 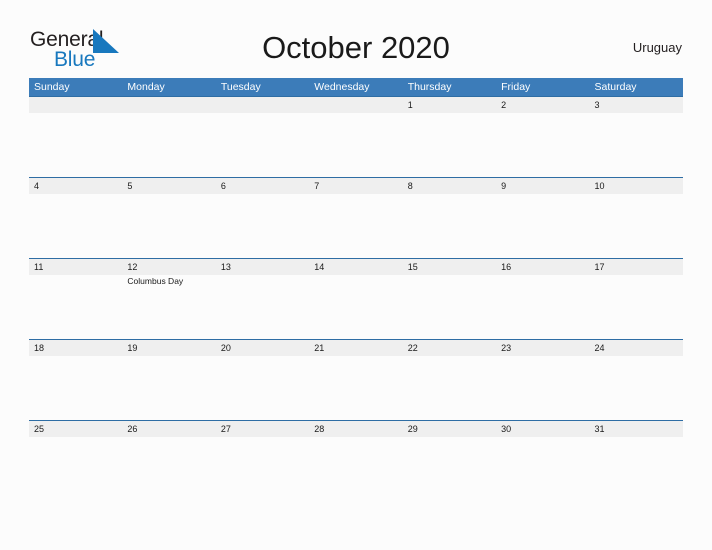 I want to click on date-cell: 21, so click(x=355, y=348).